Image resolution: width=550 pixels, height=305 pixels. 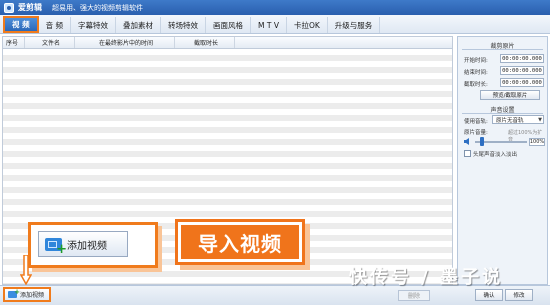 What do you see at coordinates (229, 25) in the screenshot?
I see `tab-styles: 画面风格` at bounding box center [229, 25].